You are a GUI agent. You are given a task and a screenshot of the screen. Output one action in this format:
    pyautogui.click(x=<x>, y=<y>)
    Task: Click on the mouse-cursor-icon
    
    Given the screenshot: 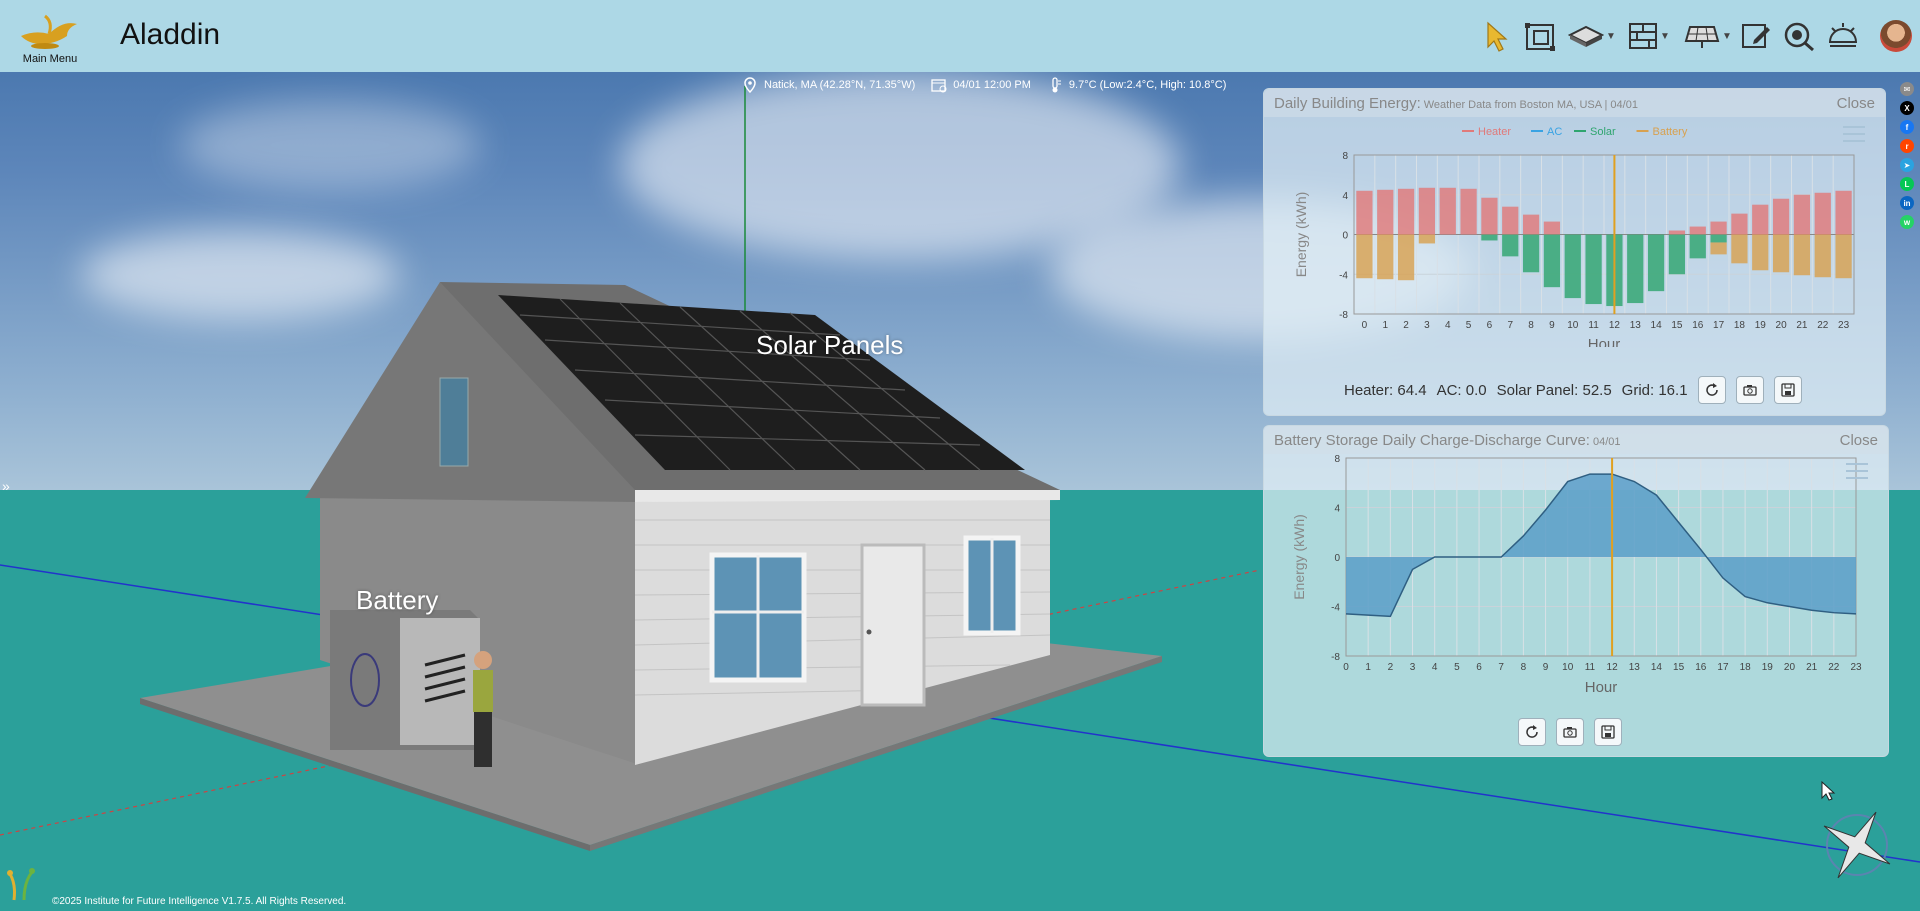 What is the action you would take?
    pyautogui.click(x=1828, y=790)
    